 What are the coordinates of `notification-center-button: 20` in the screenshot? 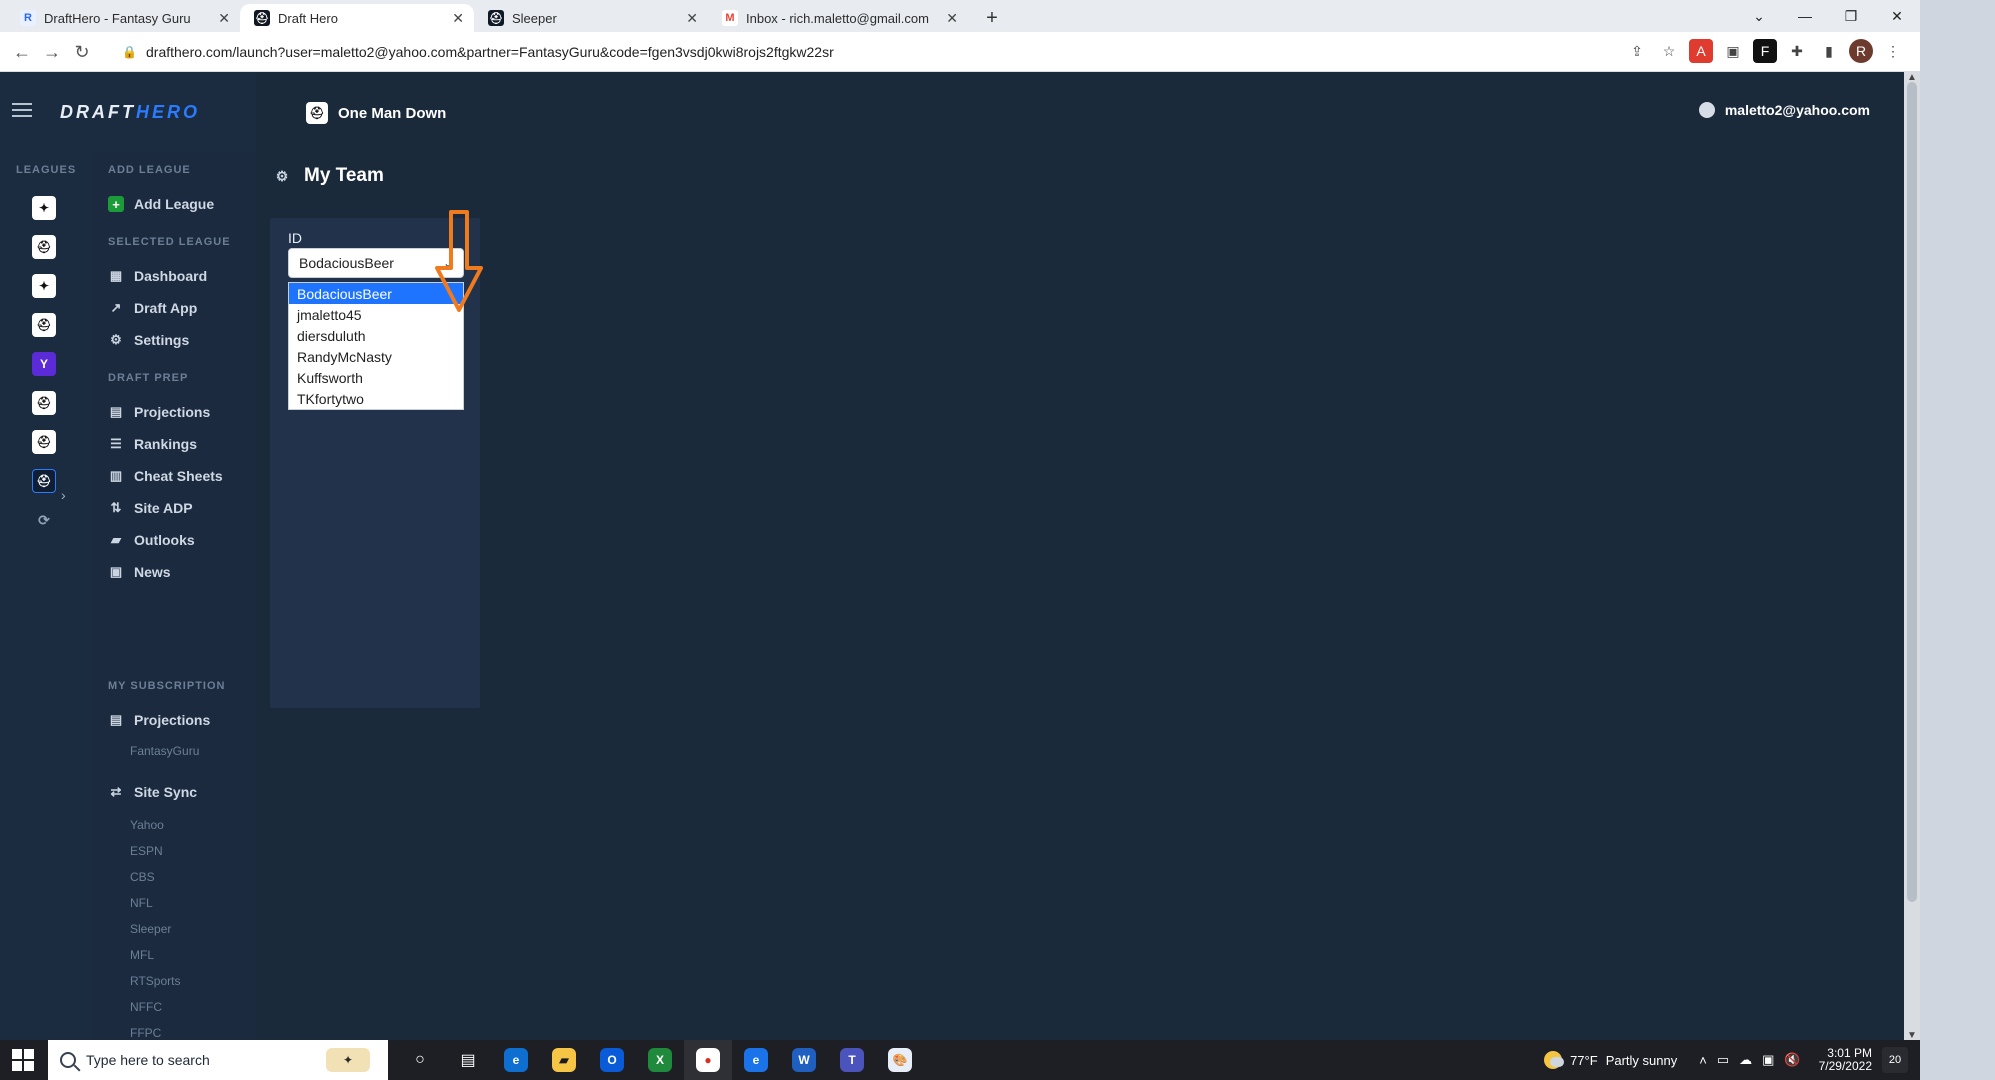 It's located at (1895, 1060).